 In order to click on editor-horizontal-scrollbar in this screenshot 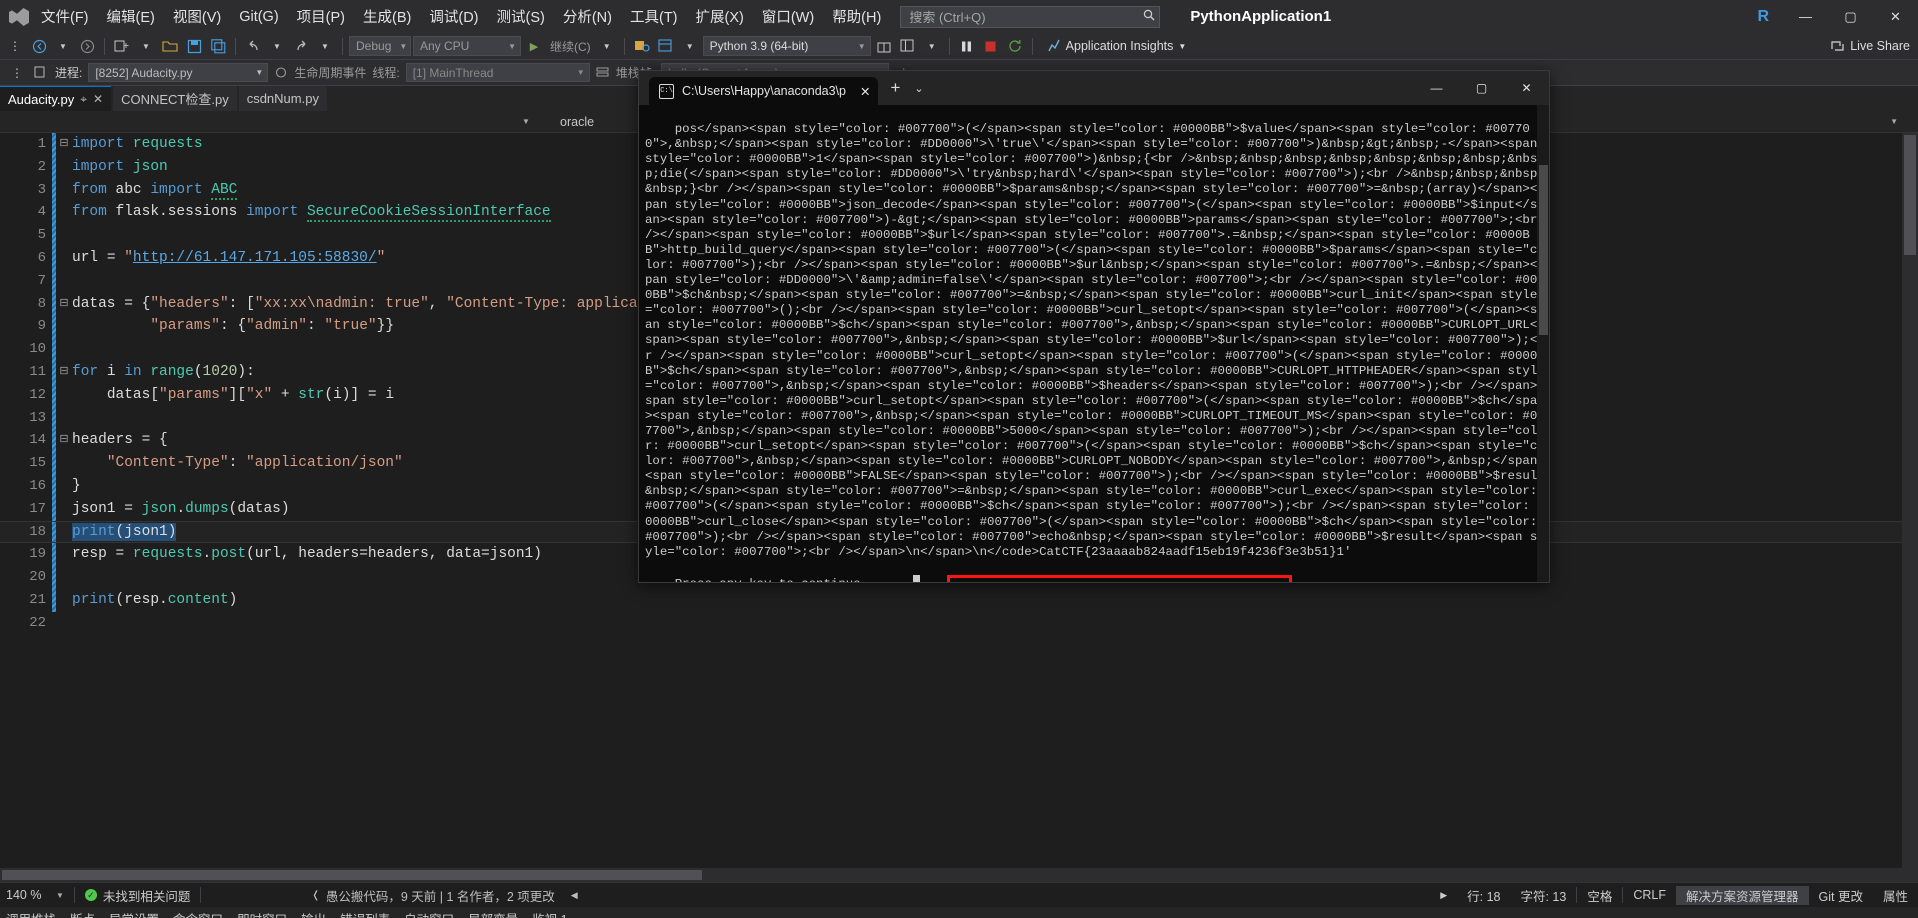, I will do `click(959, 875)`.